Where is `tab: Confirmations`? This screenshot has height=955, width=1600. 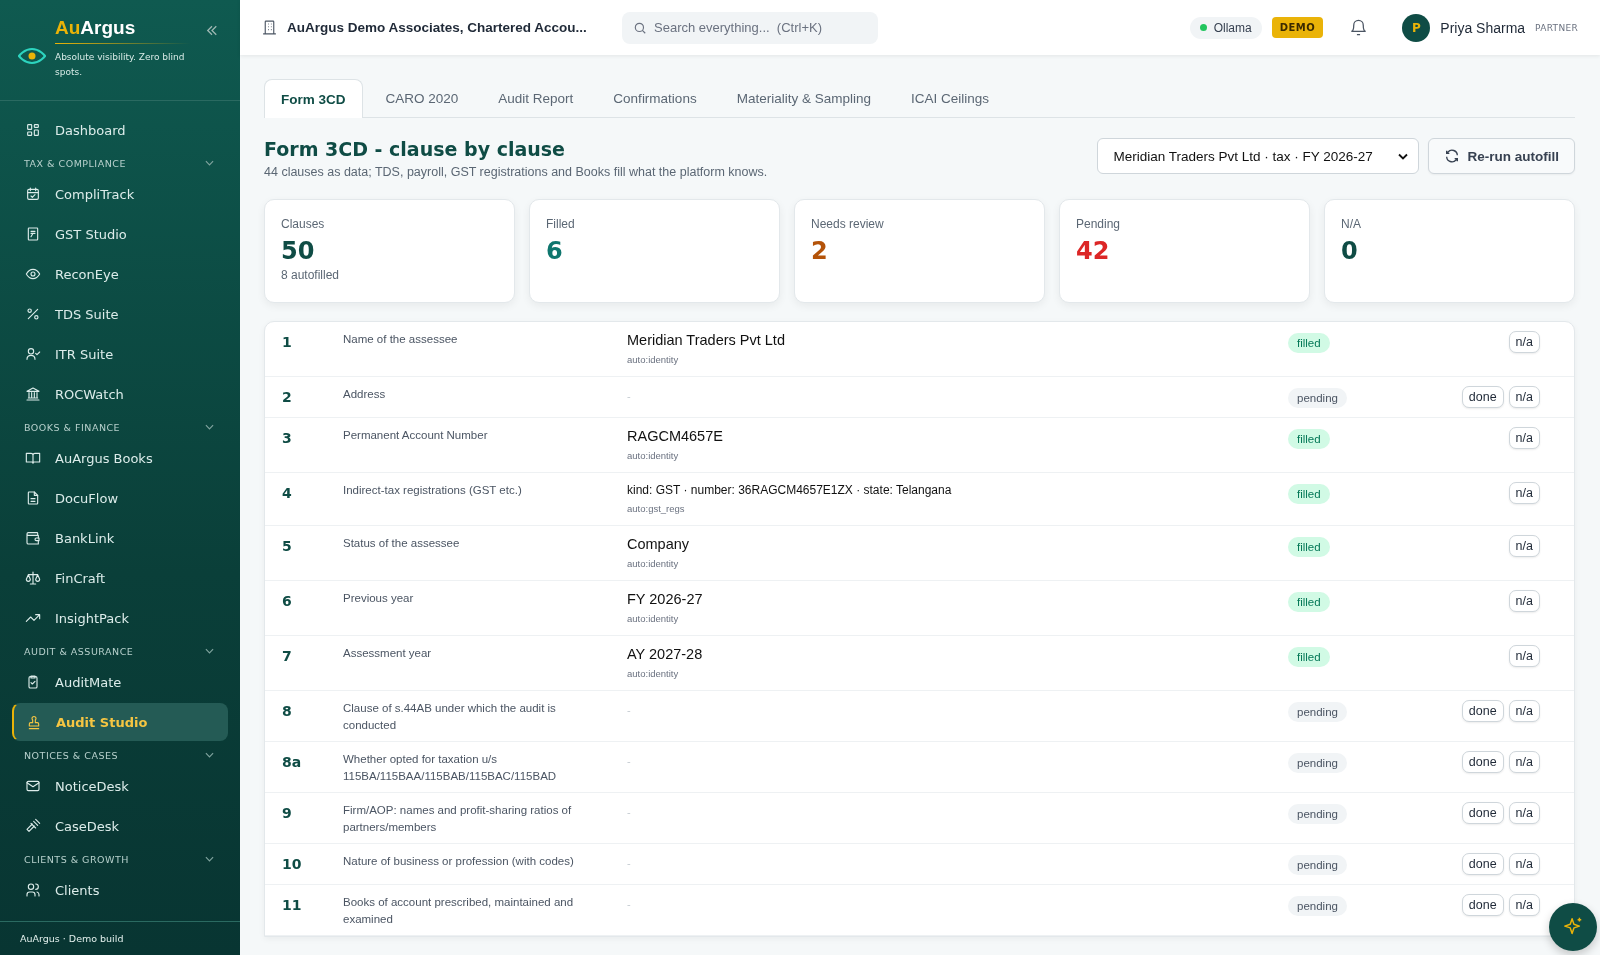 tab: Confirmations is located at coordinates (655, 98).